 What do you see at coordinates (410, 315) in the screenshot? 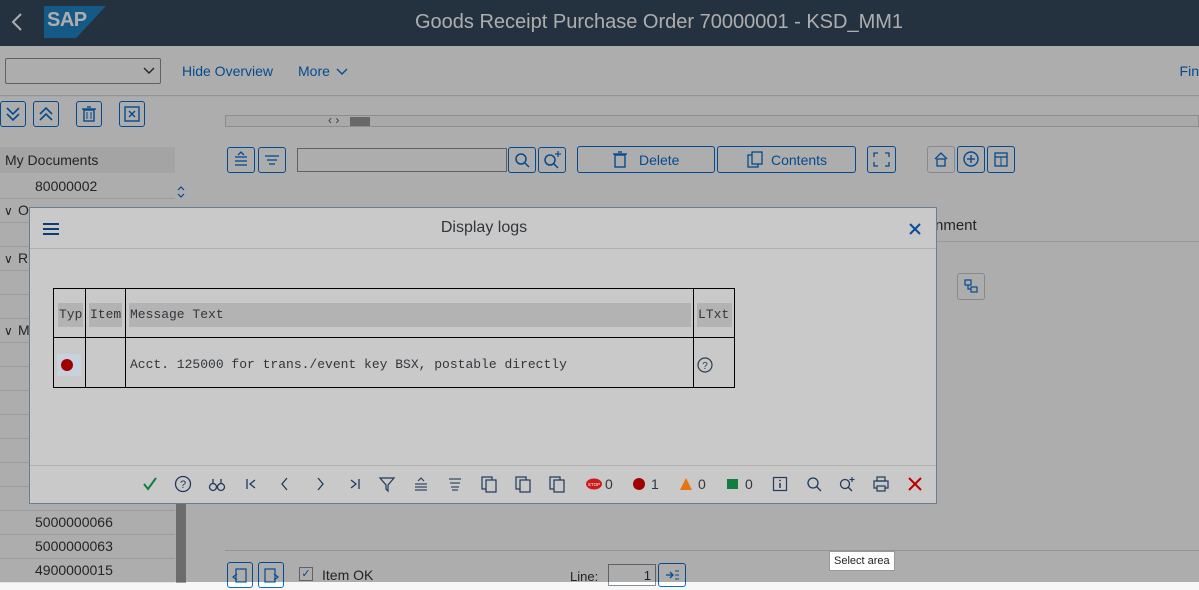
I see `column-header-message: Message Text` at bounding box center [410, 315].